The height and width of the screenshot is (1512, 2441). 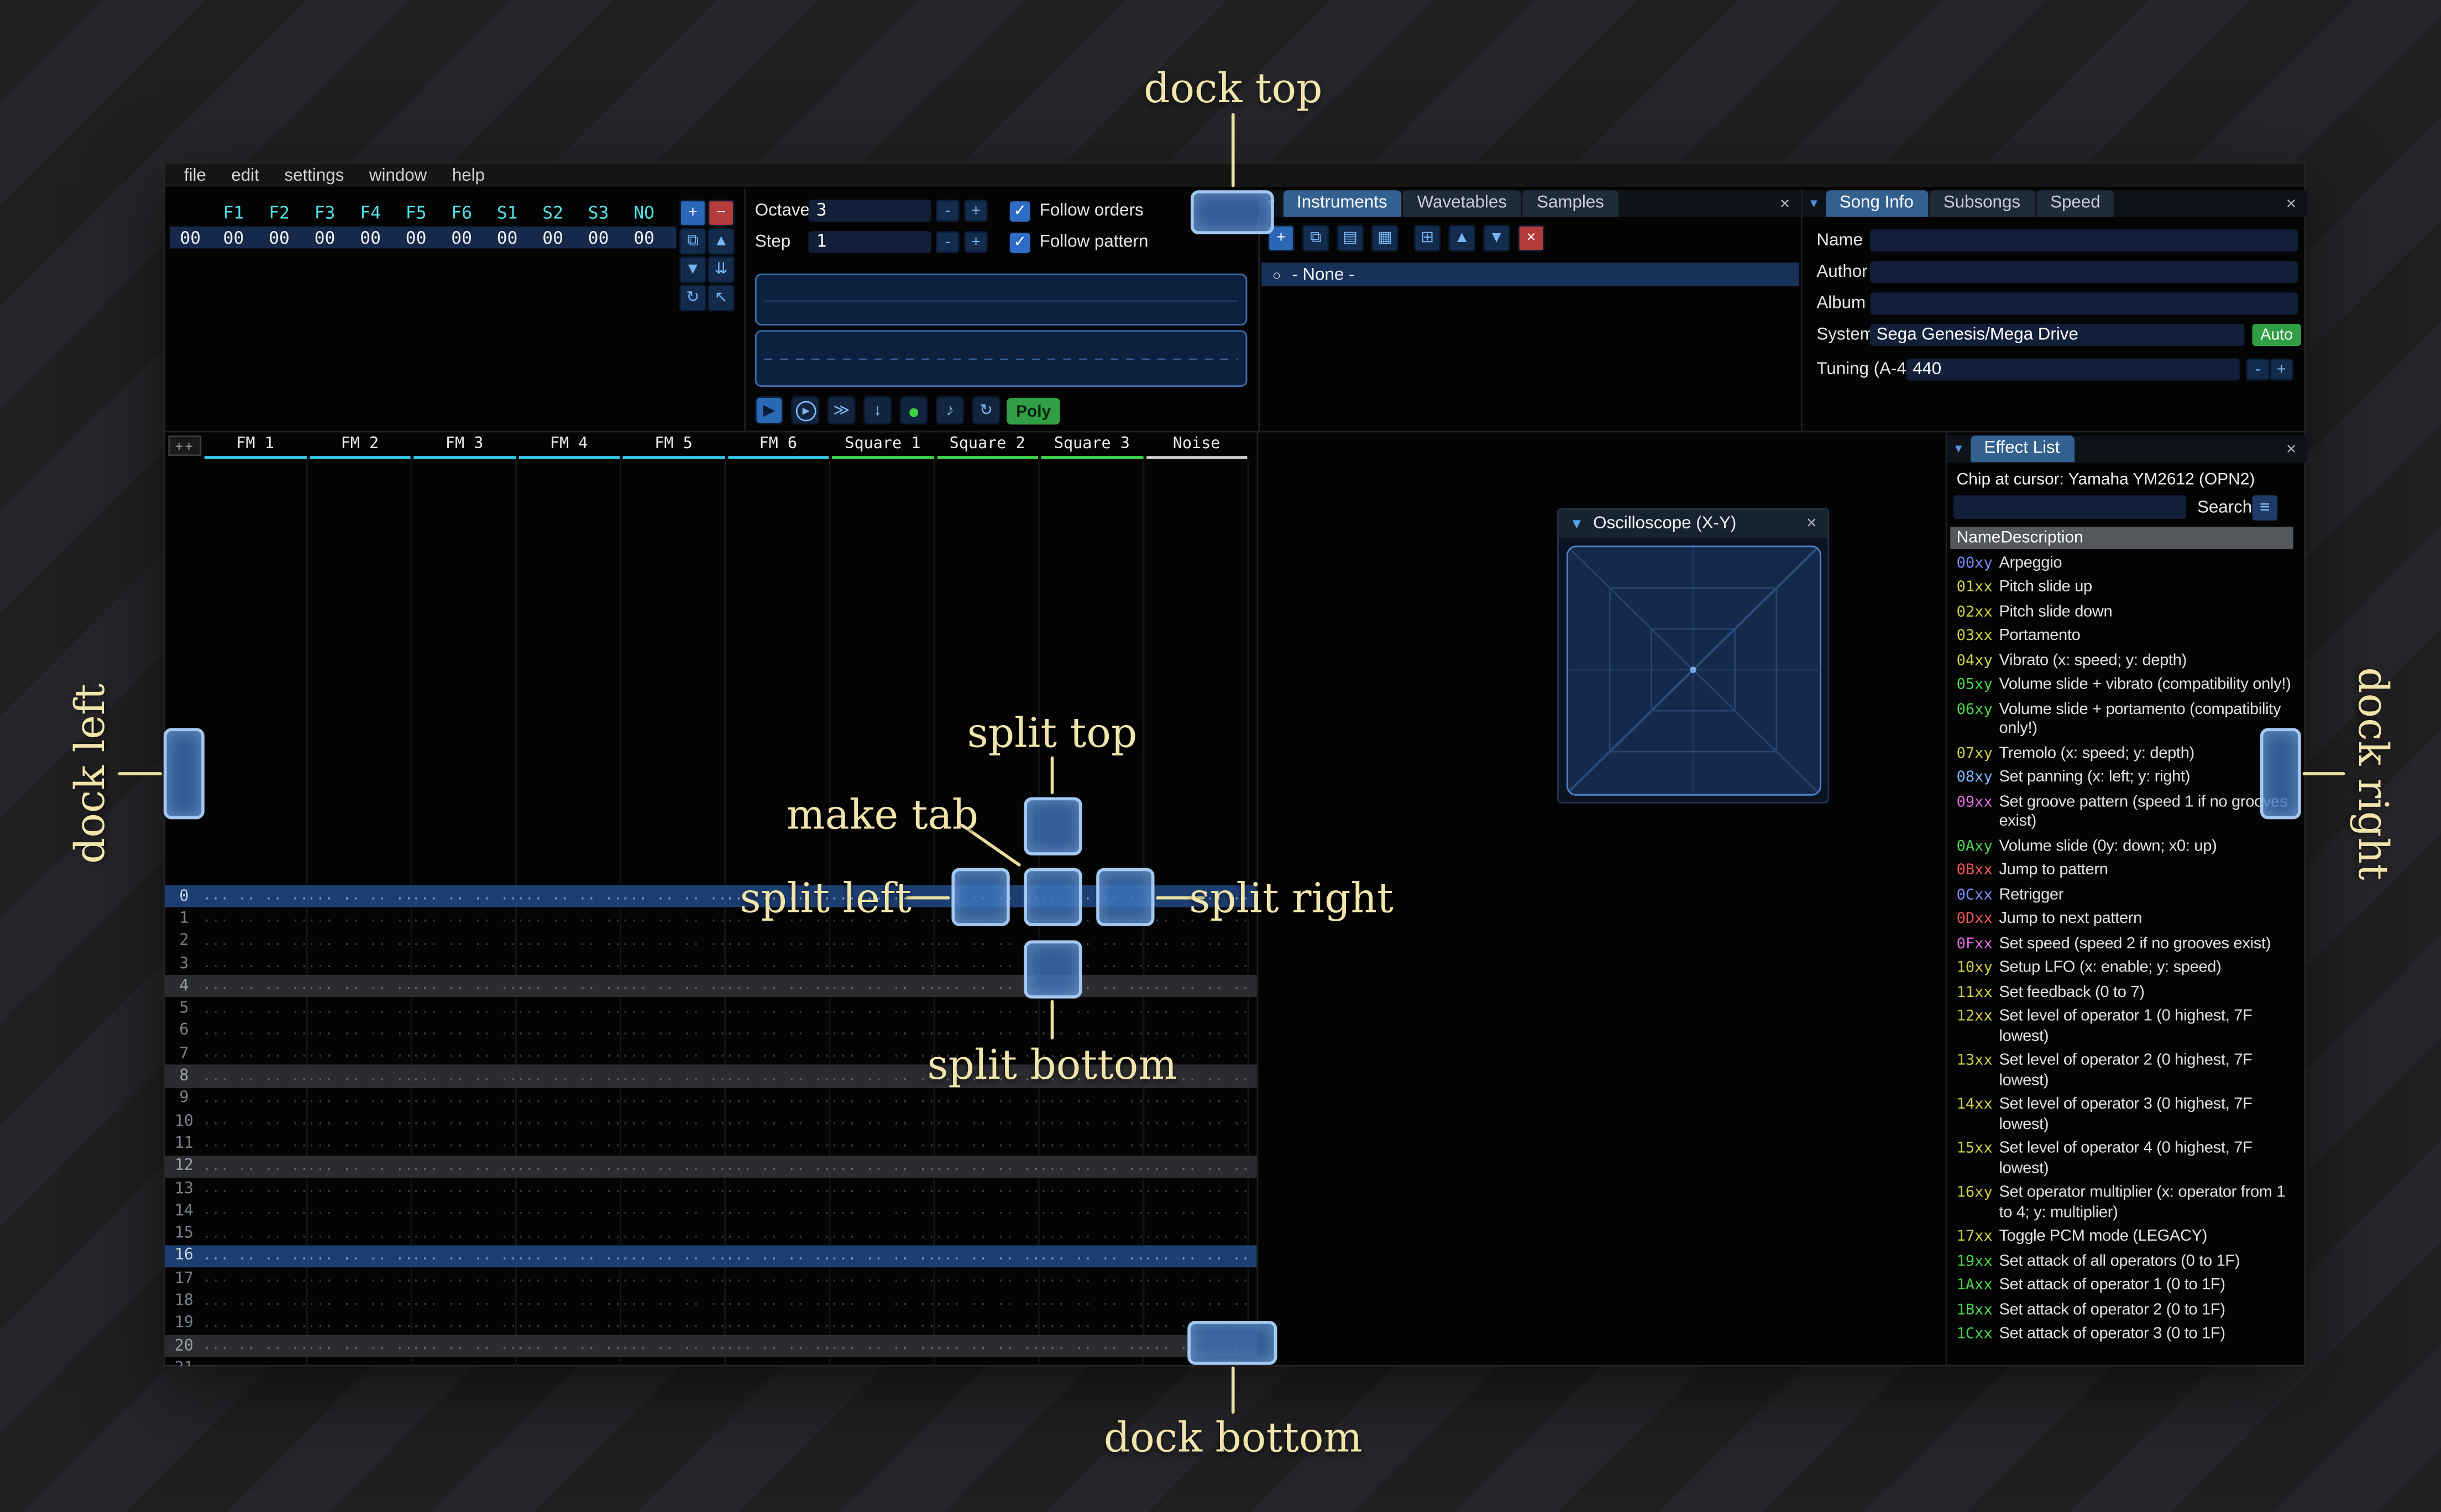 What do you see at coordinates (1958, 449) in the screenshot?
I see `tabbar-caret-icon: ▾` at bounding box center [1958, 449].